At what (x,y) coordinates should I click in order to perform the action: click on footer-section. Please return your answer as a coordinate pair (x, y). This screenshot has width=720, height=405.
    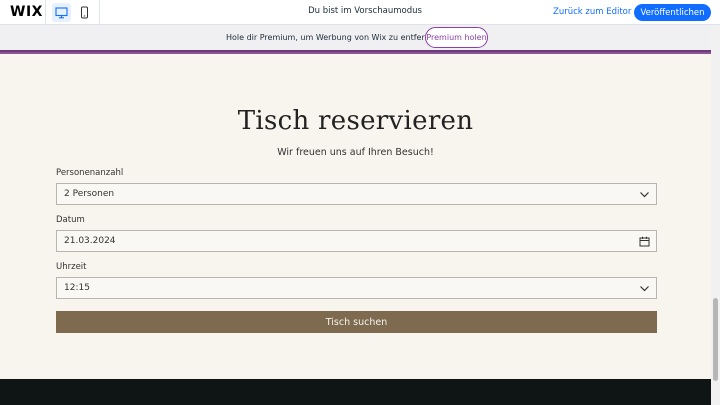
    Looking at the image, I should click on (355, 392).